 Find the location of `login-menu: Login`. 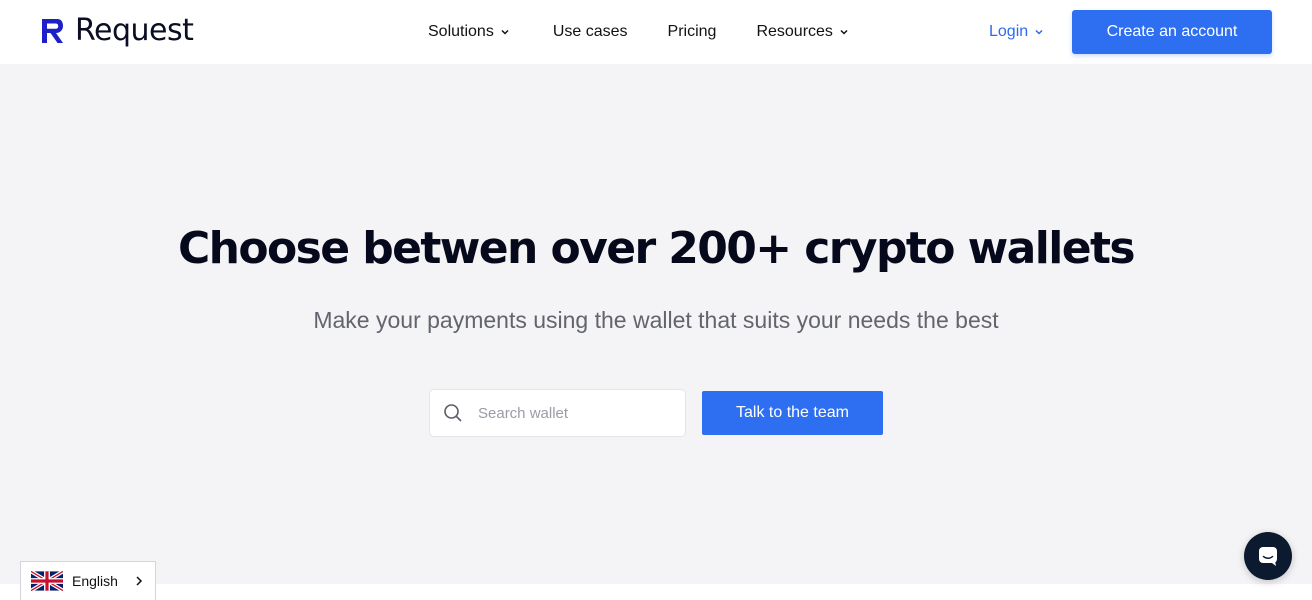

login-menu: Login is located at coordinates (1016, 32).